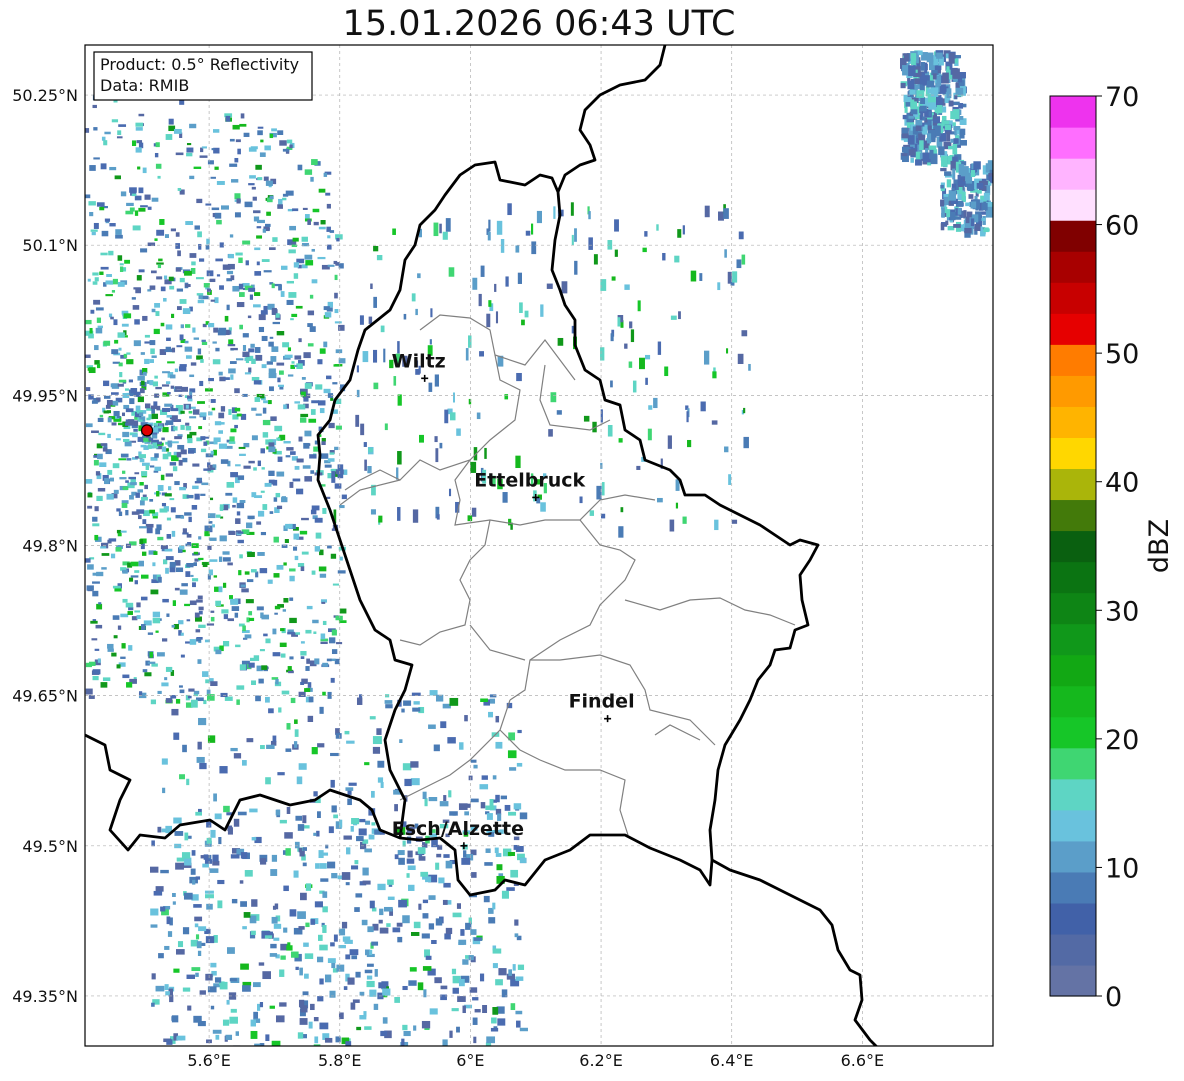  I want to click on lat-tick-label: 49.95°N, so click(45, 395).